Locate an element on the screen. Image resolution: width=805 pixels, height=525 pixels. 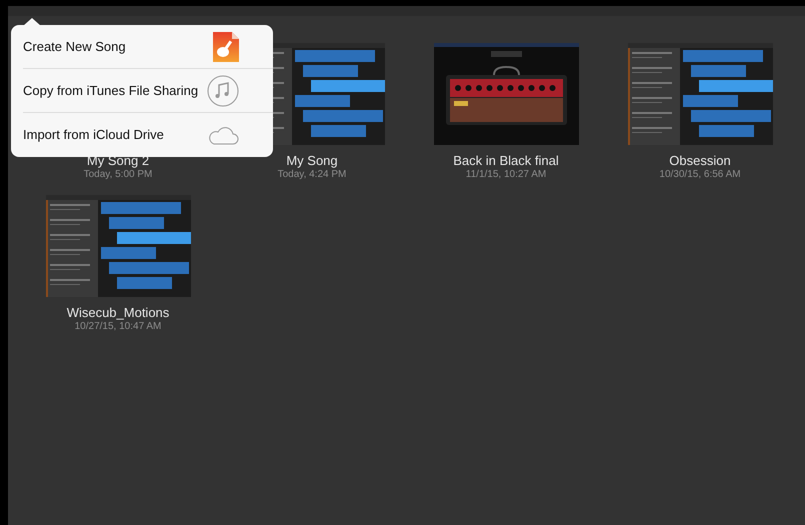
song-date: 11/1/15, 10:27 AM is located at coordinates (506, 175).